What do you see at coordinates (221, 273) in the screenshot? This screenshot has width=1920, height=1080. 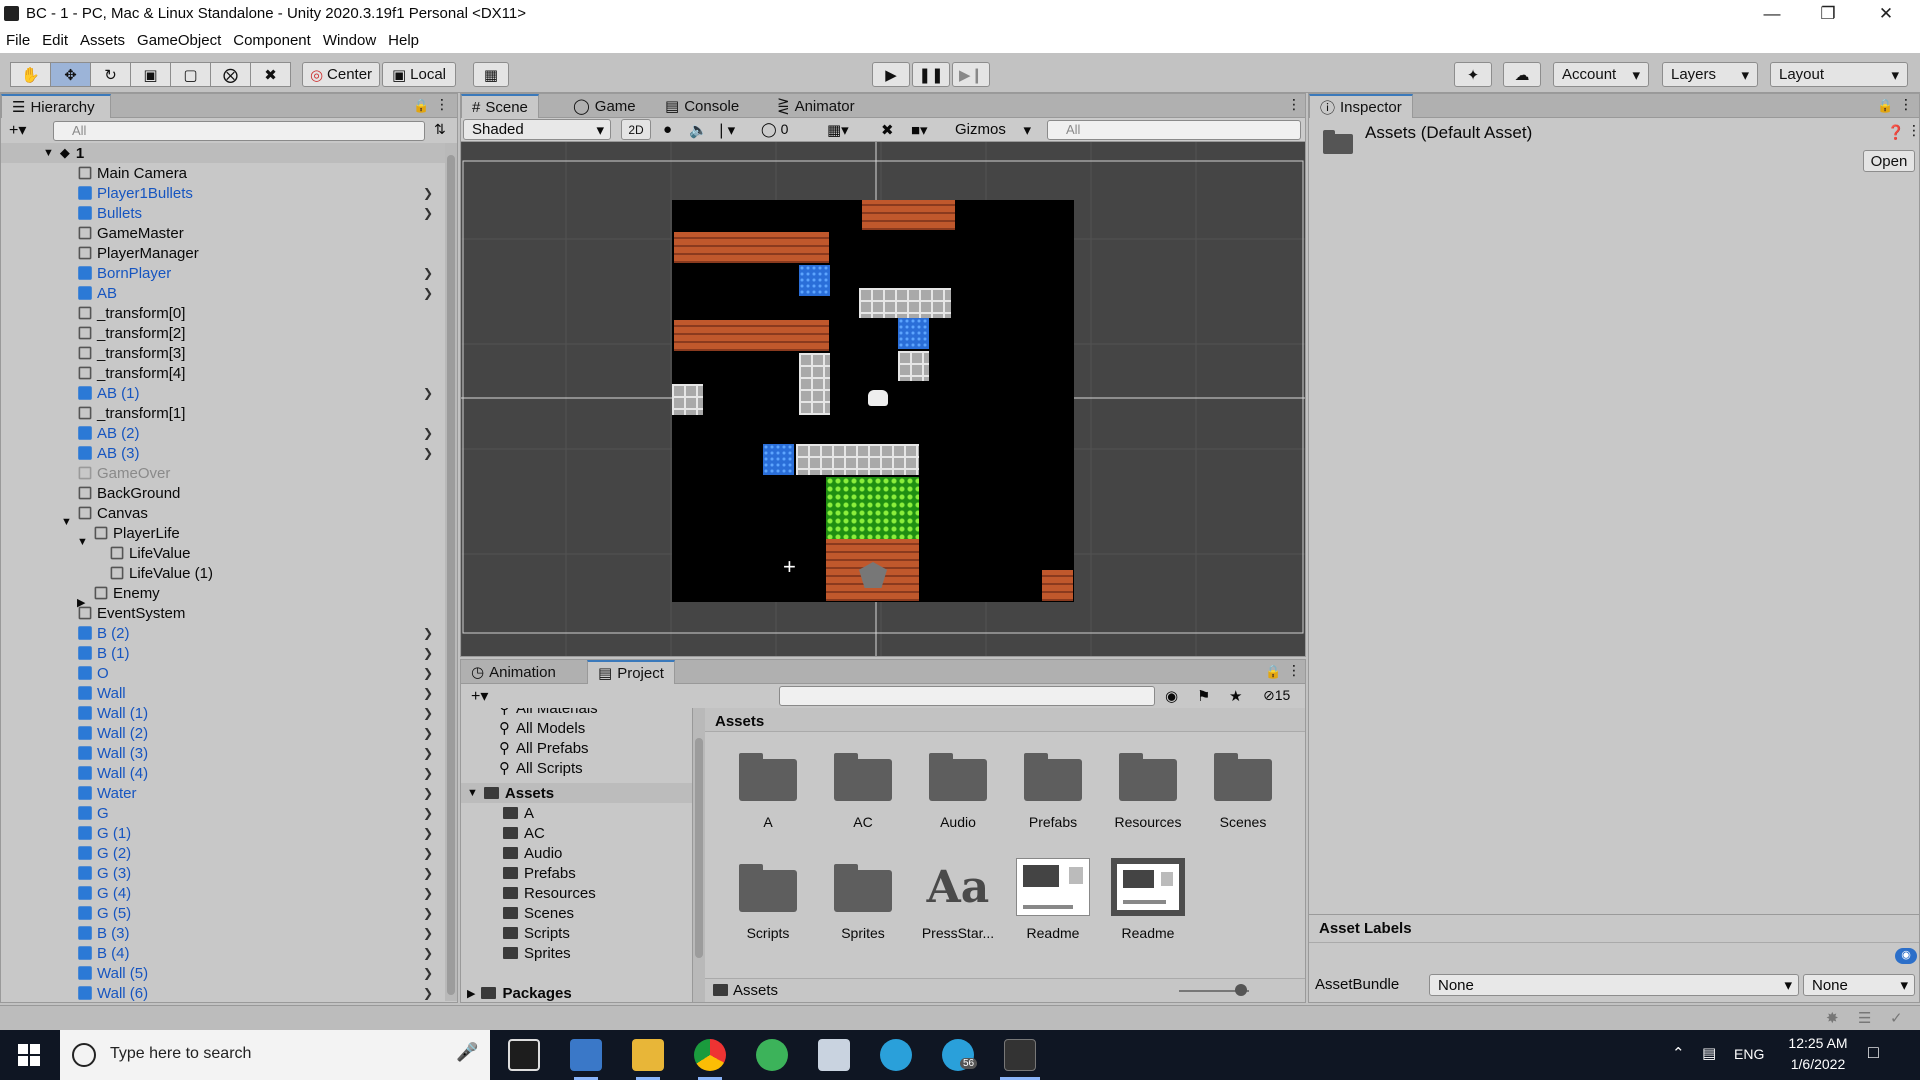 I see `hierarchy-item: BornPlayer ❯` at bounding box center [221, 273].